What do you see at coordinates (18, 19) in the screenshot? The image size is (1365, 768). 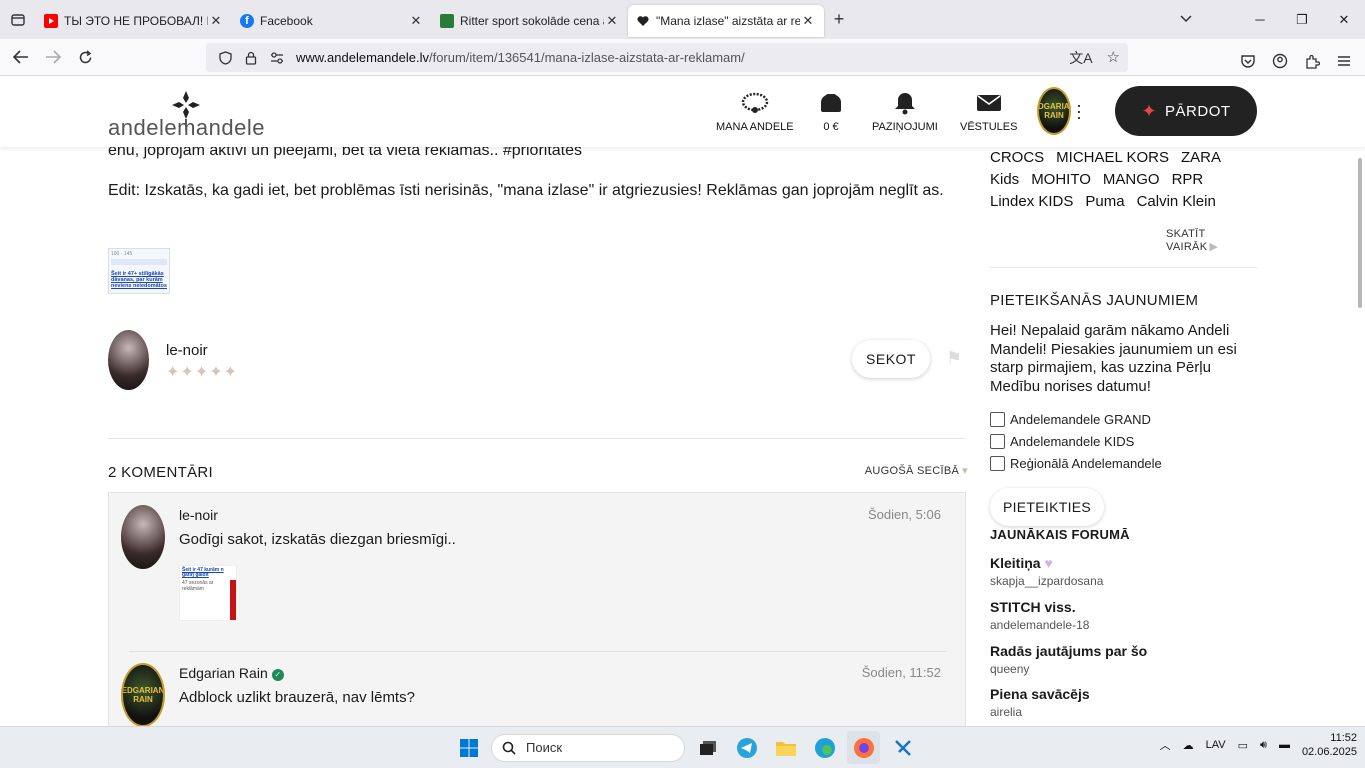 I see `tab-list-icon` at bounding box center [18, 19].